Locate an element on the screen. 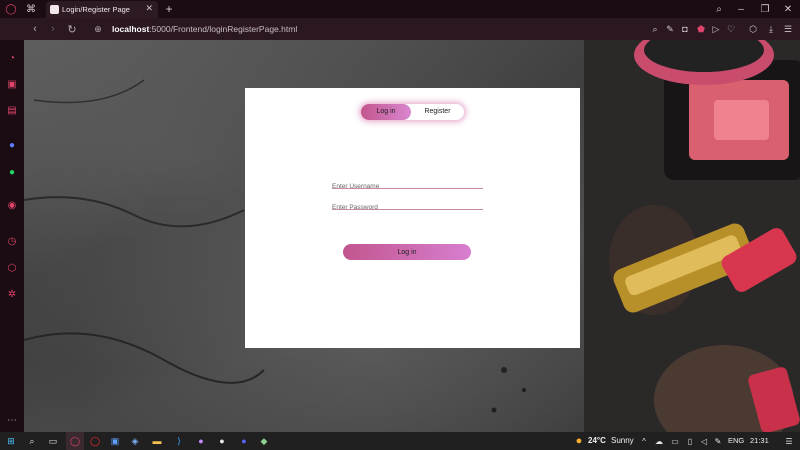 This screenshot has width=800, height=450. task-view-icon: ▭ is located at coordinates (53, 441).